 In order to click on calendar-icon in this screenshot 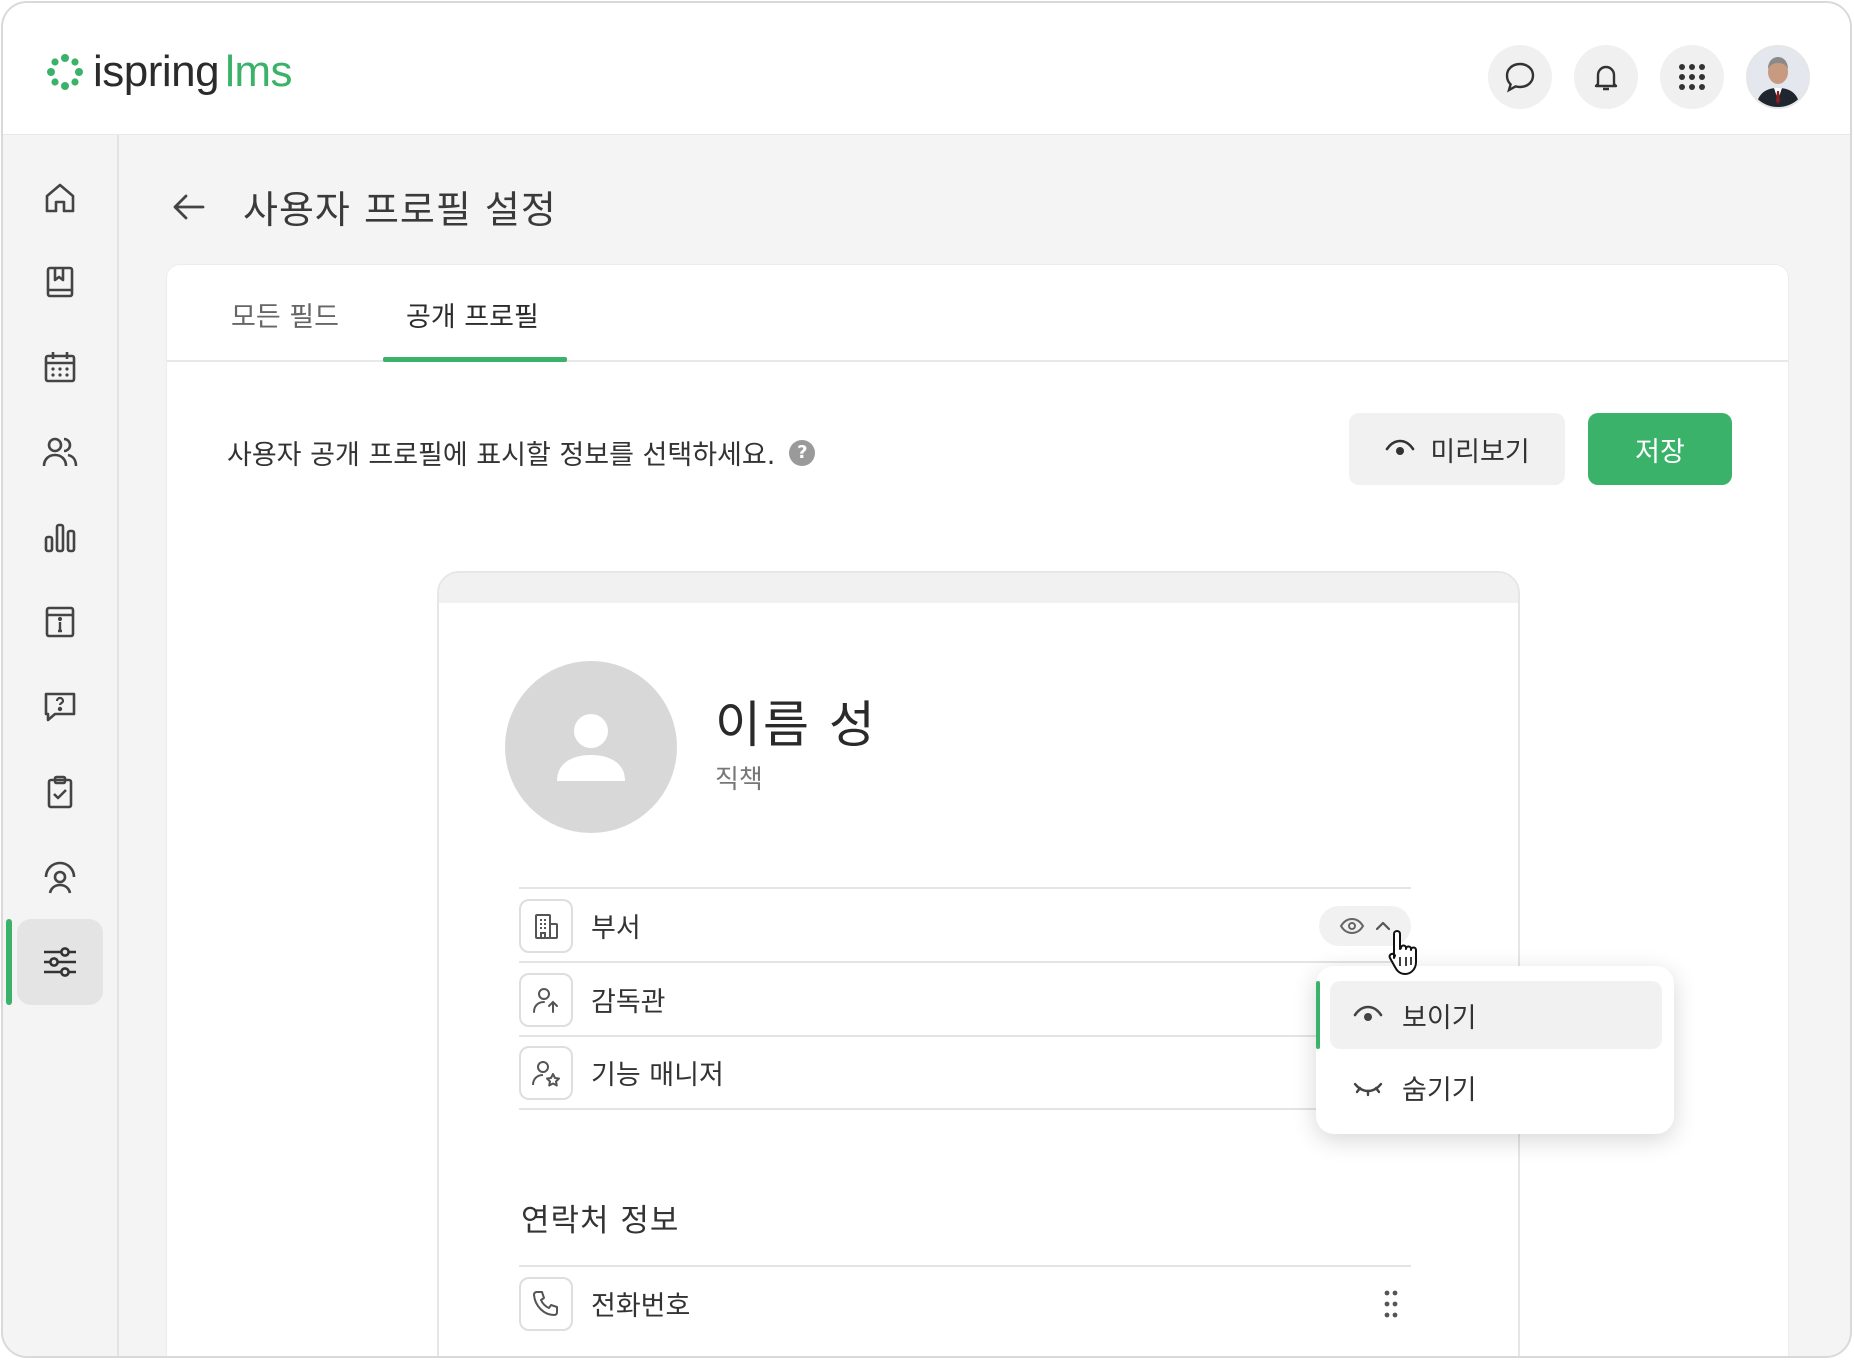, I will do `click(60, 367)`.